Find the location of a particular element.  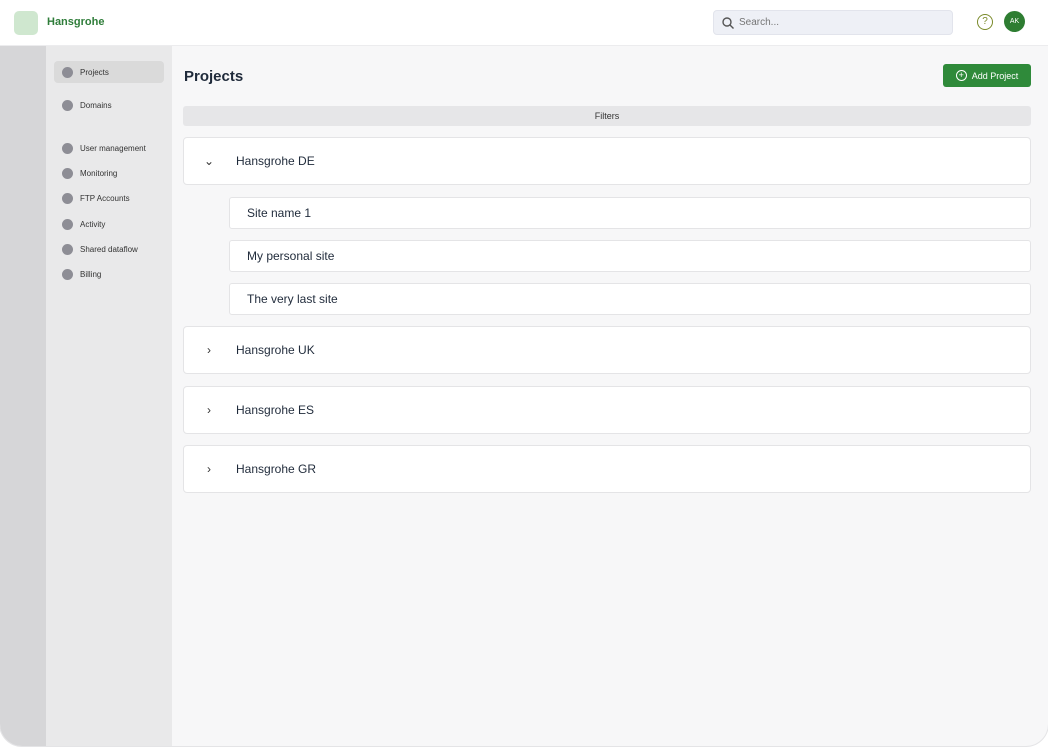

chevron-down-icon: ⌄ is located at coordinates (209, 161).